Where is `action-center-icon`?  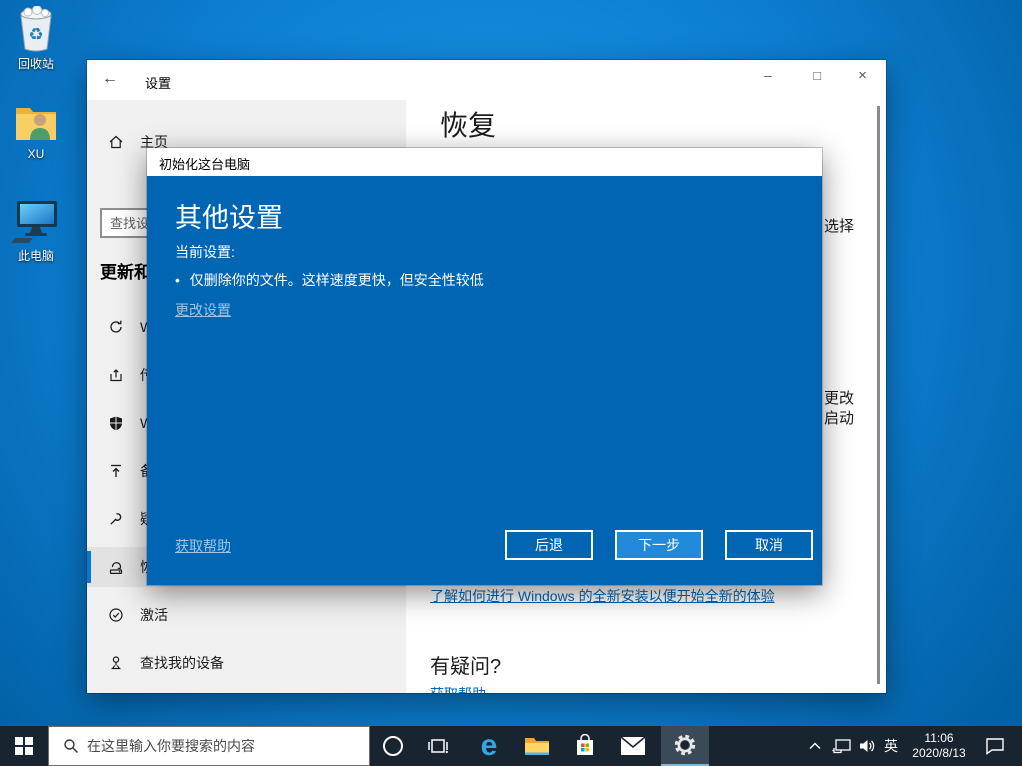
action-center-icon is located at coordinates (995, 746).